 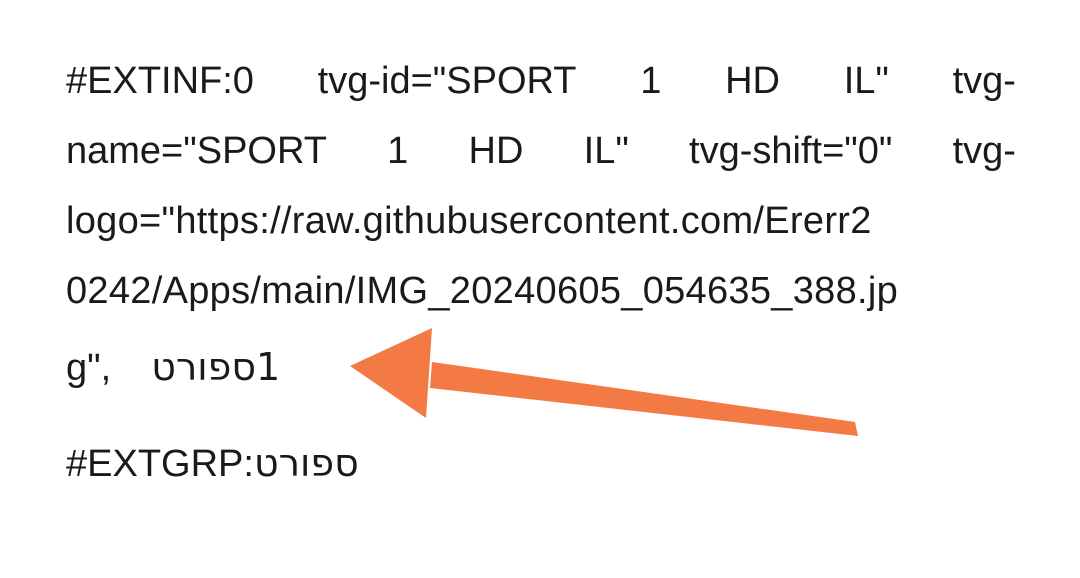 What do you see at coordinates (541, 151) in the screenshot?
I see `extinf-line-2: name="SPORT 1 HD IL" tvg-shift="0" tvg-` at bounding box center [541, 151].